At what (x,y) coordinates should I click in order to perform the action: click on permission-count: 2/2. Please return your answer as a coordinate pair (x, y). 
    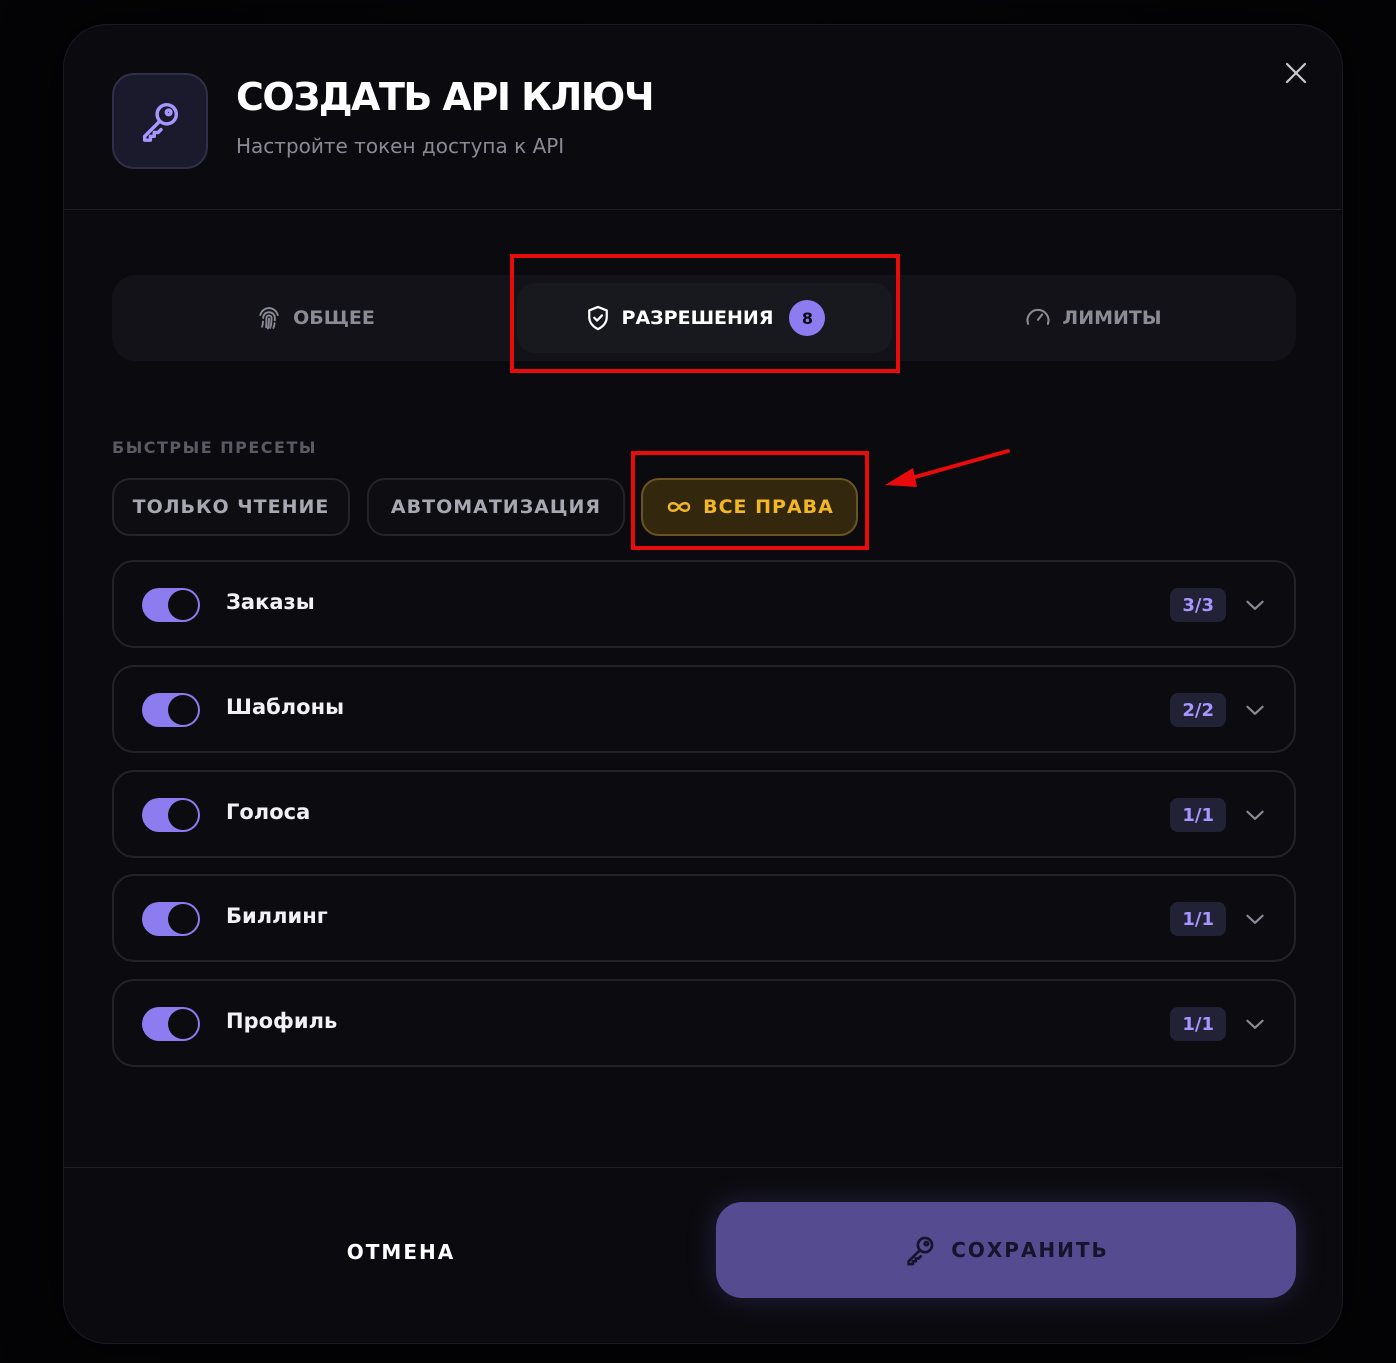
    Looking at the image, I should click on (1198, 710).